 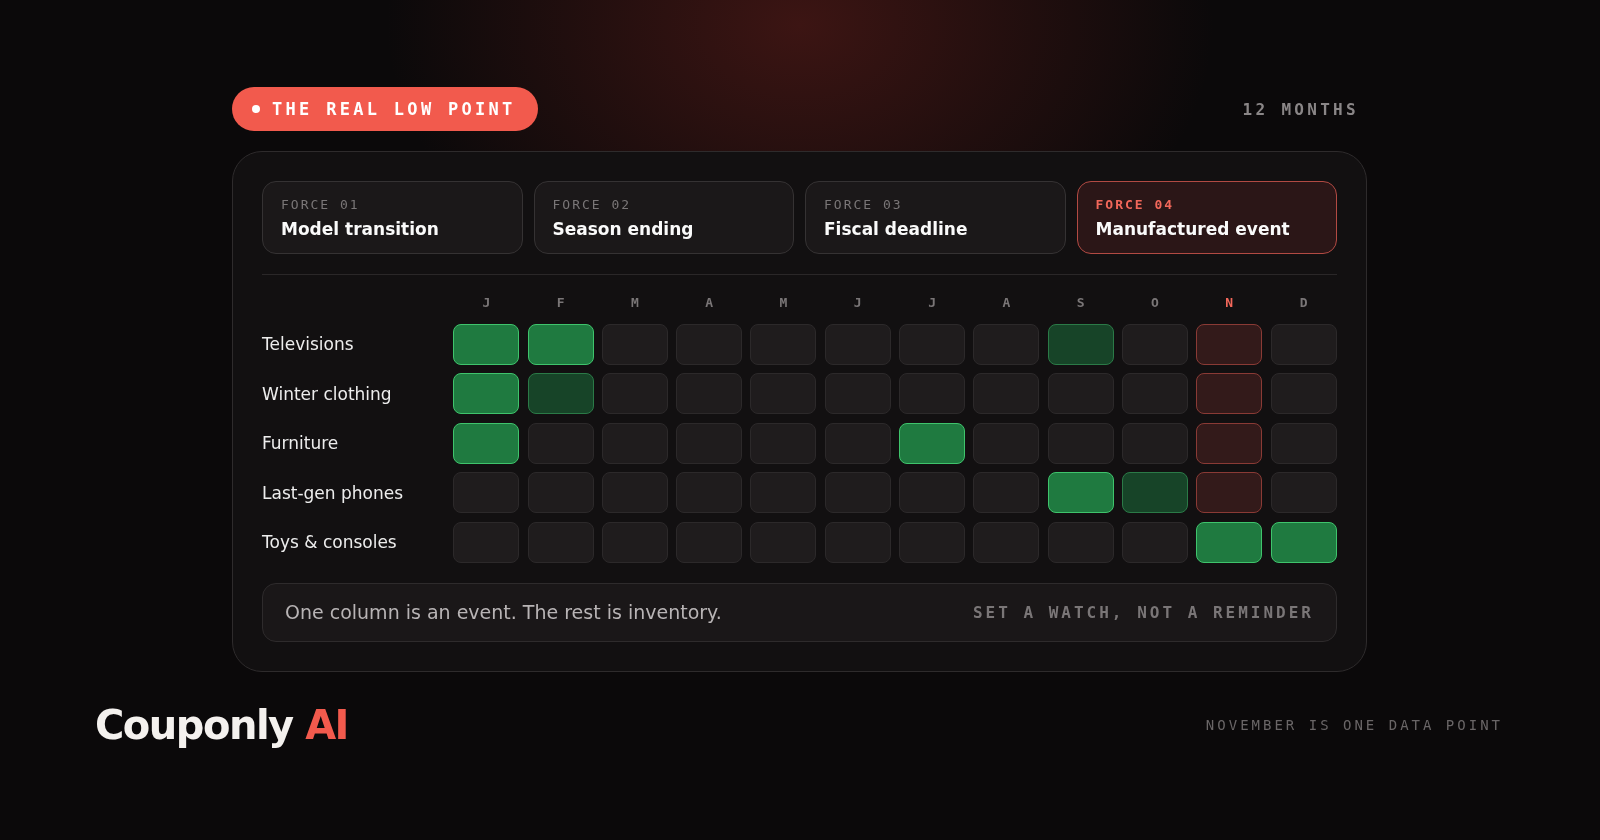 What do you see at coordinates (623, 229) in the screenshot?
I see `force-title: Season ending` at bounding box center [623, 229].